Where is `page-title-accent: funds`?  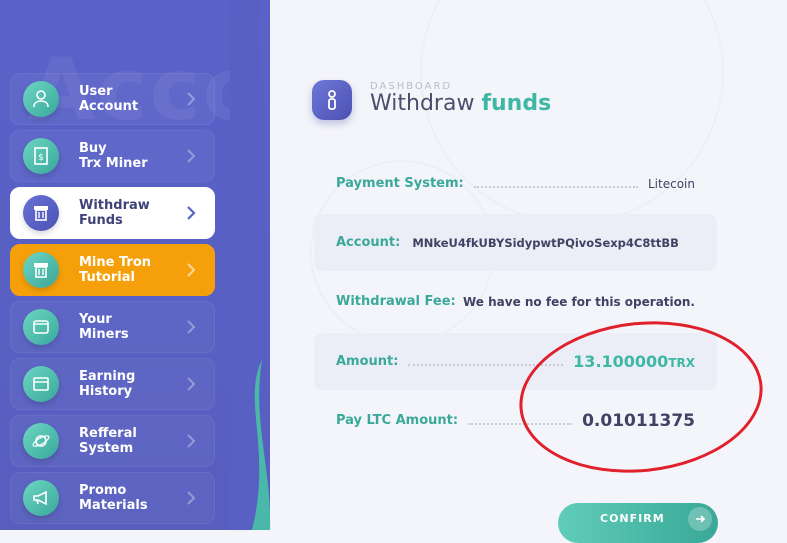
page-title-accent: funds is located at coordinates (516, 103).